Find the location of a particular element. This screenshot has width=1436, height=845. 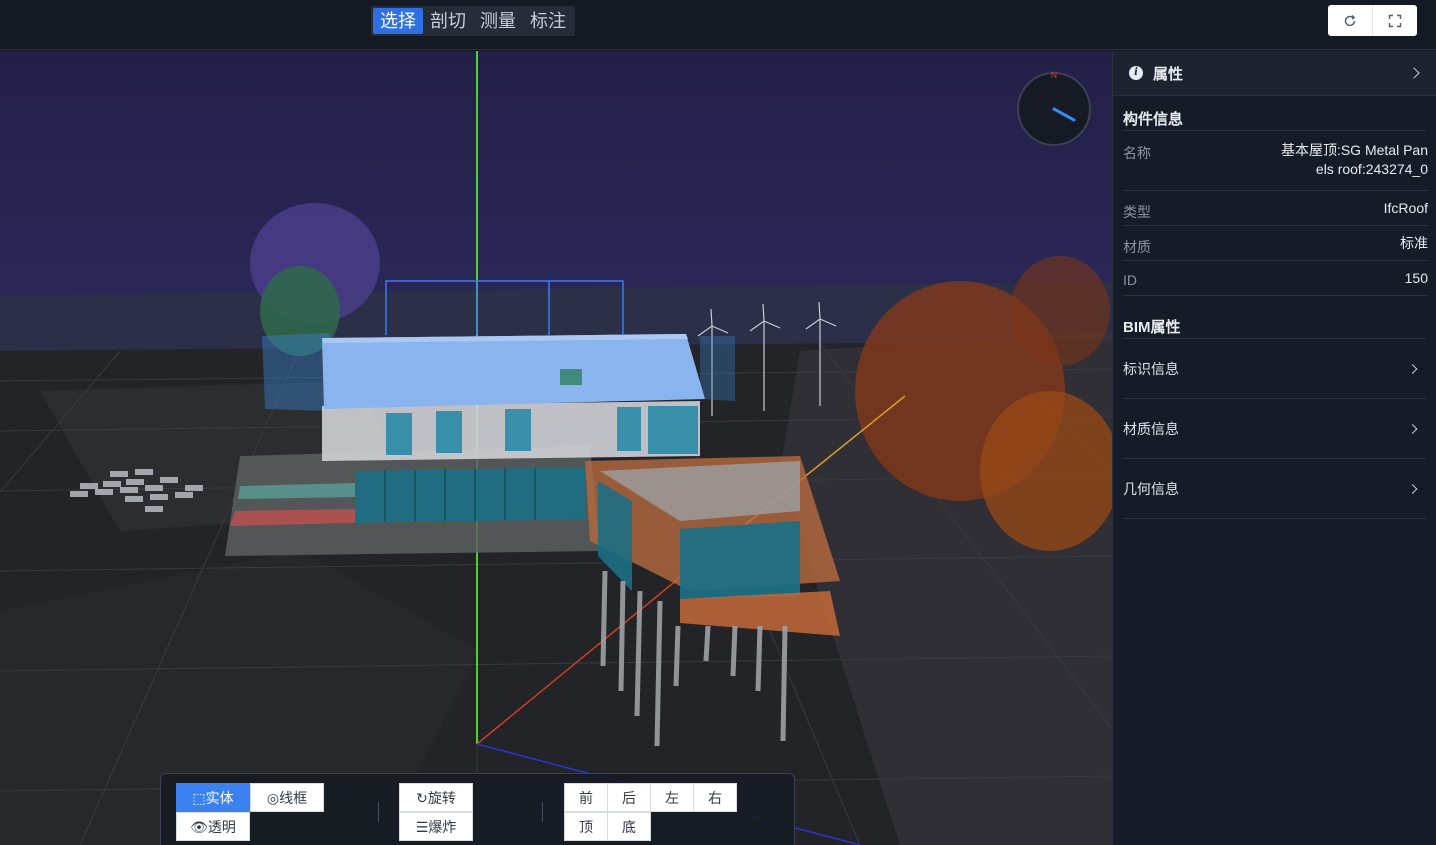

top-bar: 选择 剖切 测量 标注 is located at coordinates (718, 25).